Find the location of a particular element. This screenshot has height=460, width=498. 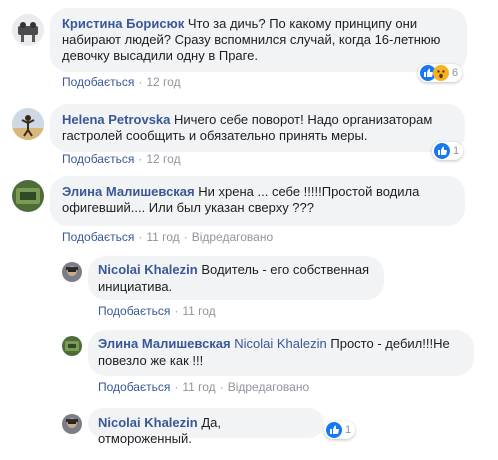

comment-actions: Подобається · 11 год · Відредаговано is located at coordinates (168, 237).